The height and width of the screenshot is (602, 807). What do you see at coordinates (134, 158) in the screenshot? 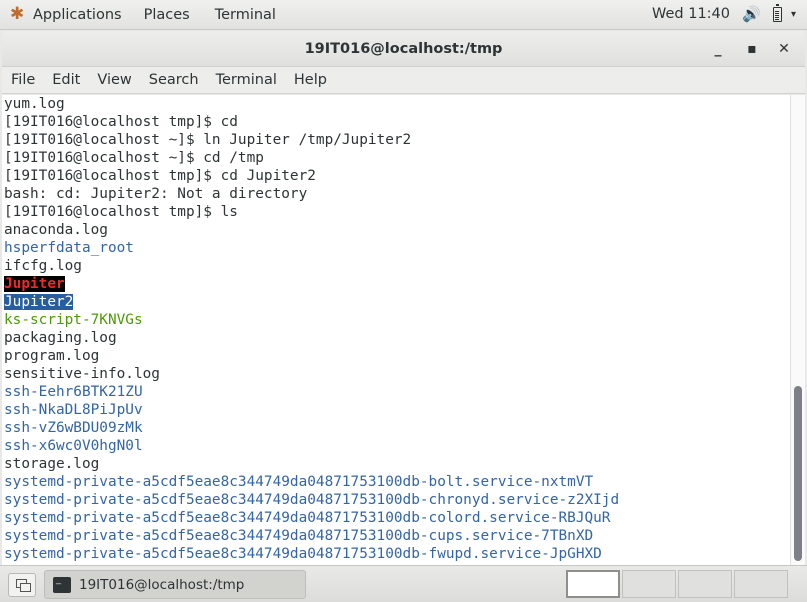
I see `terminal-line-text: [19IT016@localhost ~]$ cd /tmp` at bounding box center [134, 158].